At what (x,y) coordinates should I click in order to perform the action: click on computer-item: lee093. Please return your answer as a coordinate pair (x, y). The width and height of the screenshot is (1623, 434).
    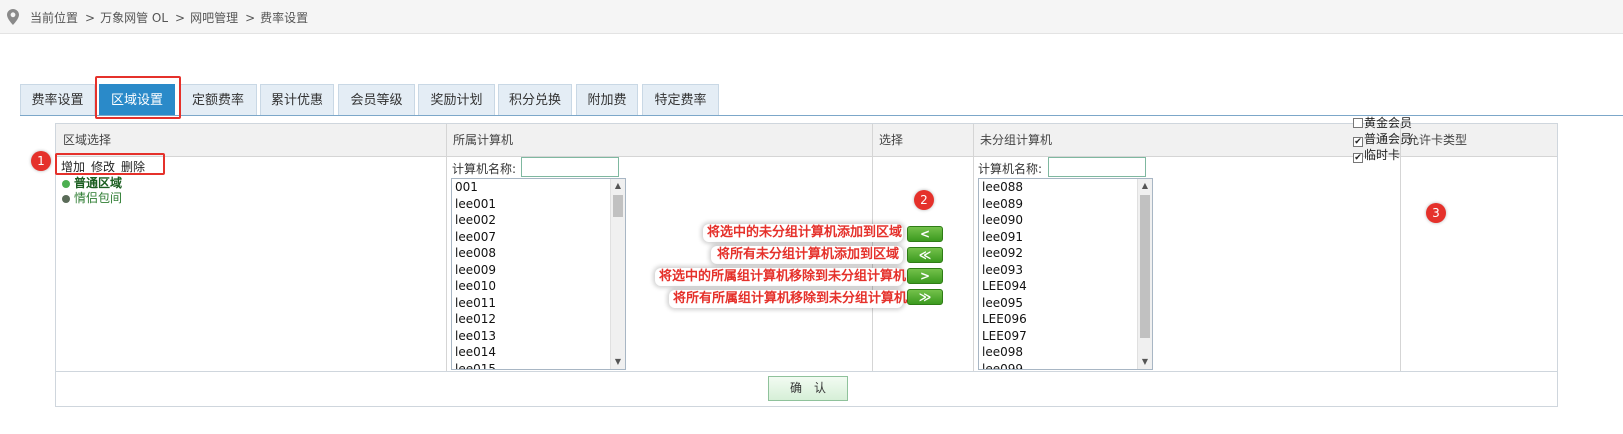
    Looking at the image, I should click on (1059, 270).